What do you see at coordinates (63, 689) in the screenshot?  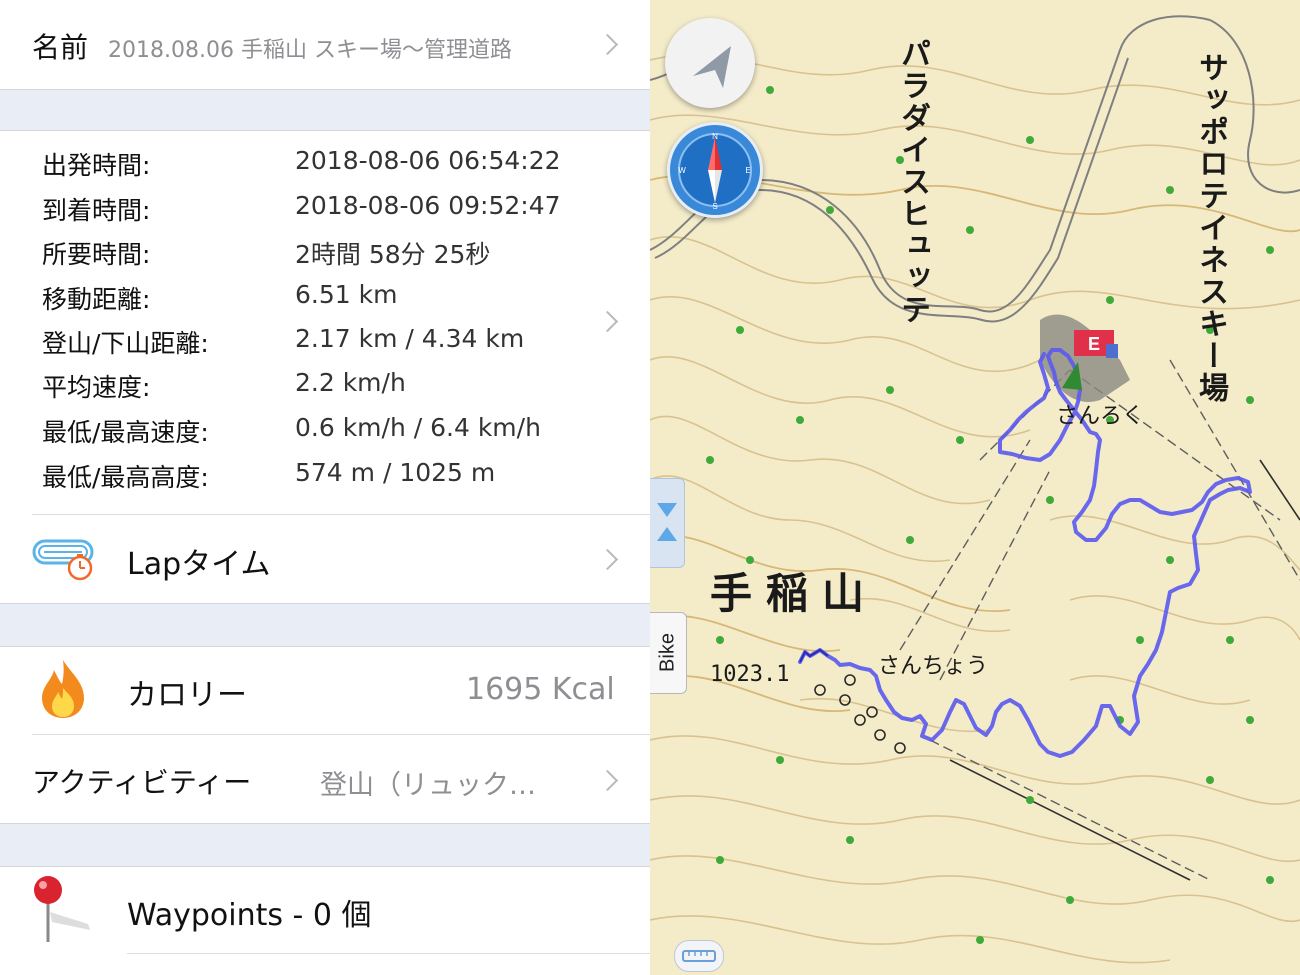 I see `flame-icon` at bounding box center [63, 689].